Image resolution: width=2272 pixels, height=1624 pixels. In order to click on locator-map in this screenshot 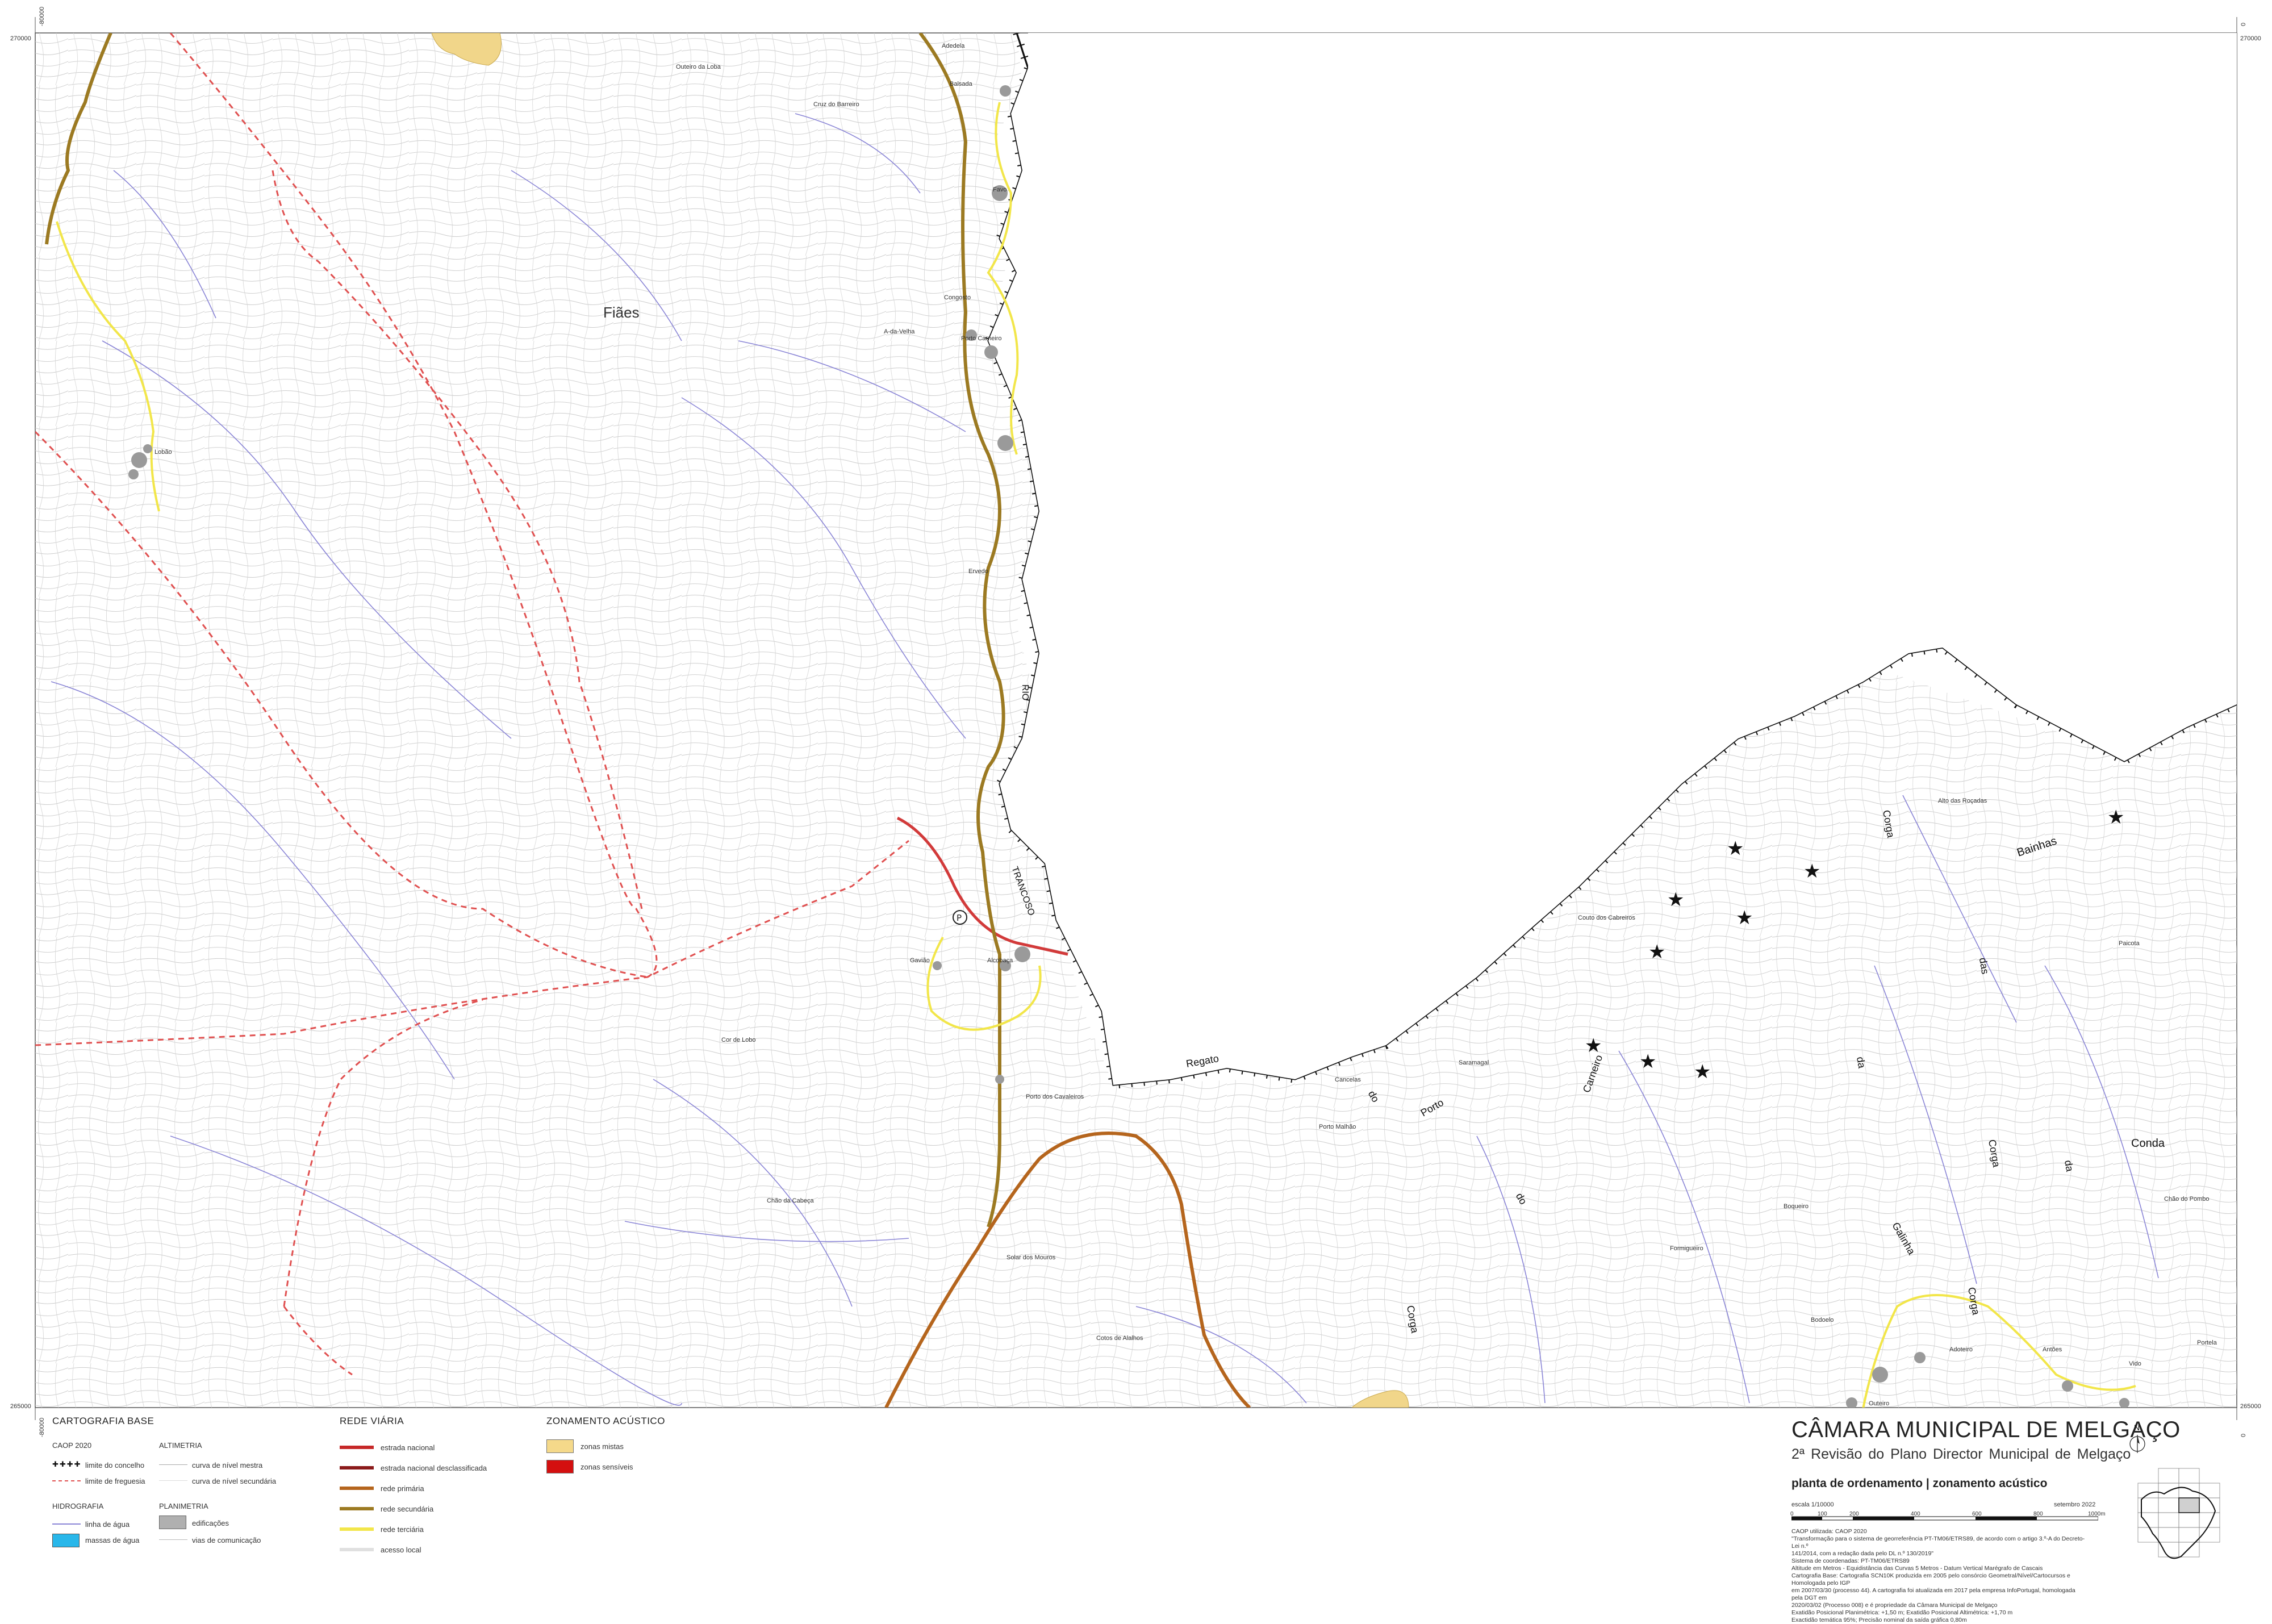, I will do `click(2178, 1514)`.